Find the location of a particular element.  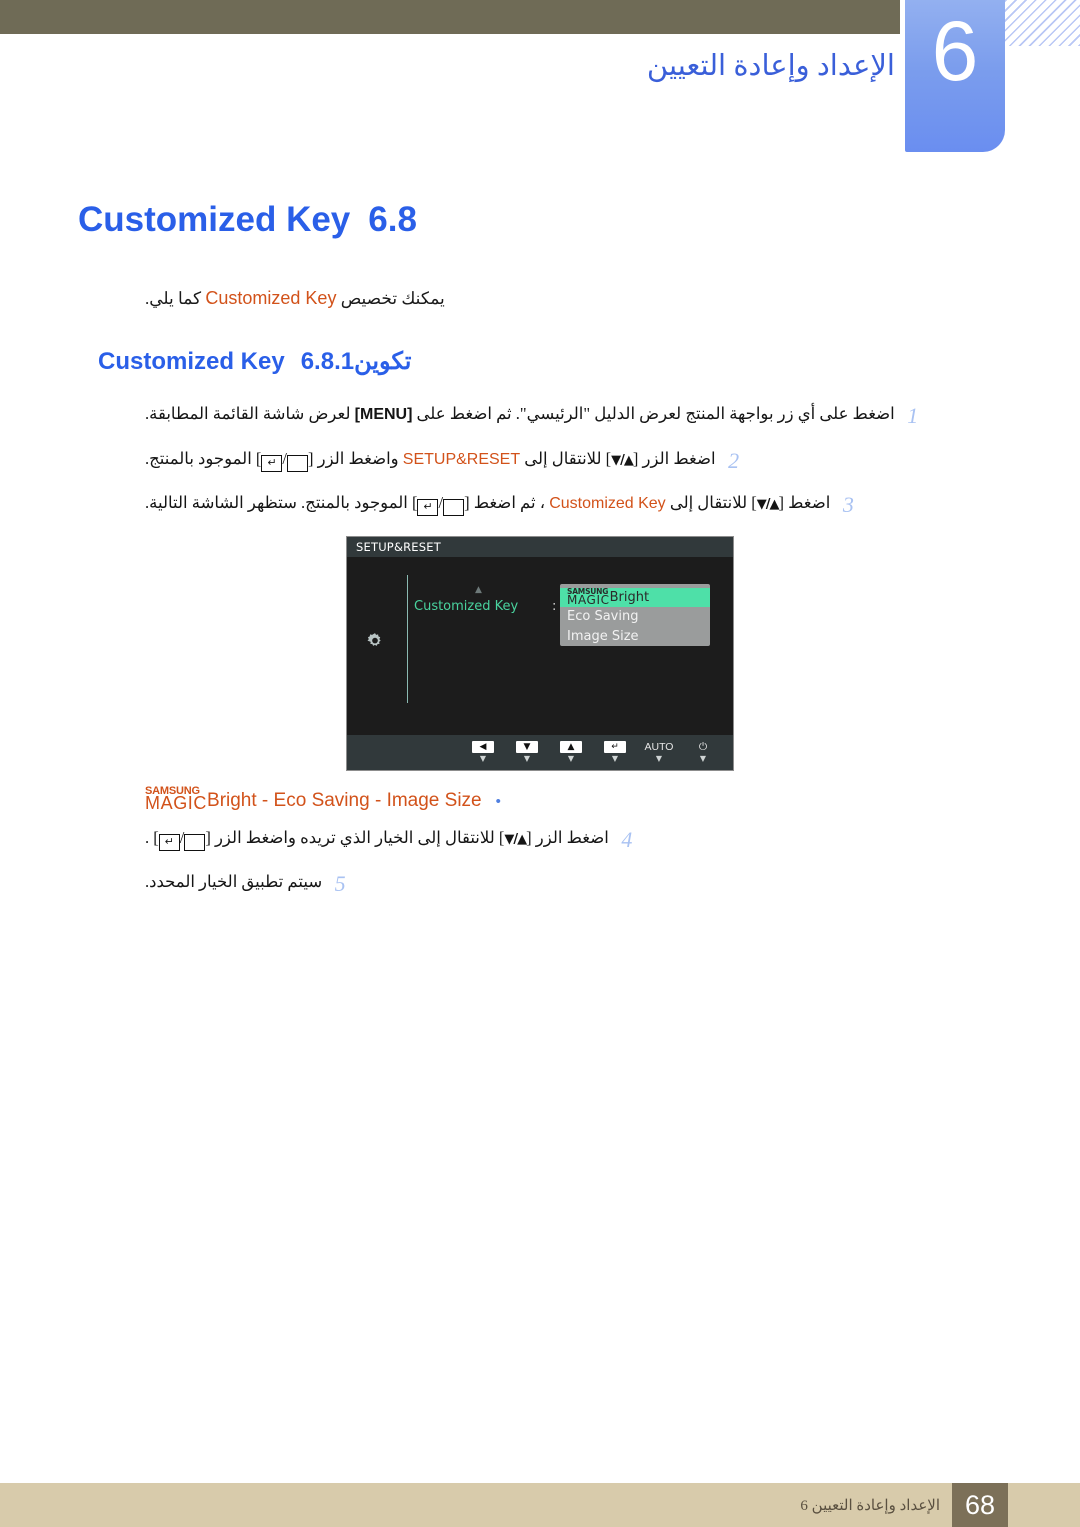

enter-icon: ↵ is located at coordinates (615, 747).